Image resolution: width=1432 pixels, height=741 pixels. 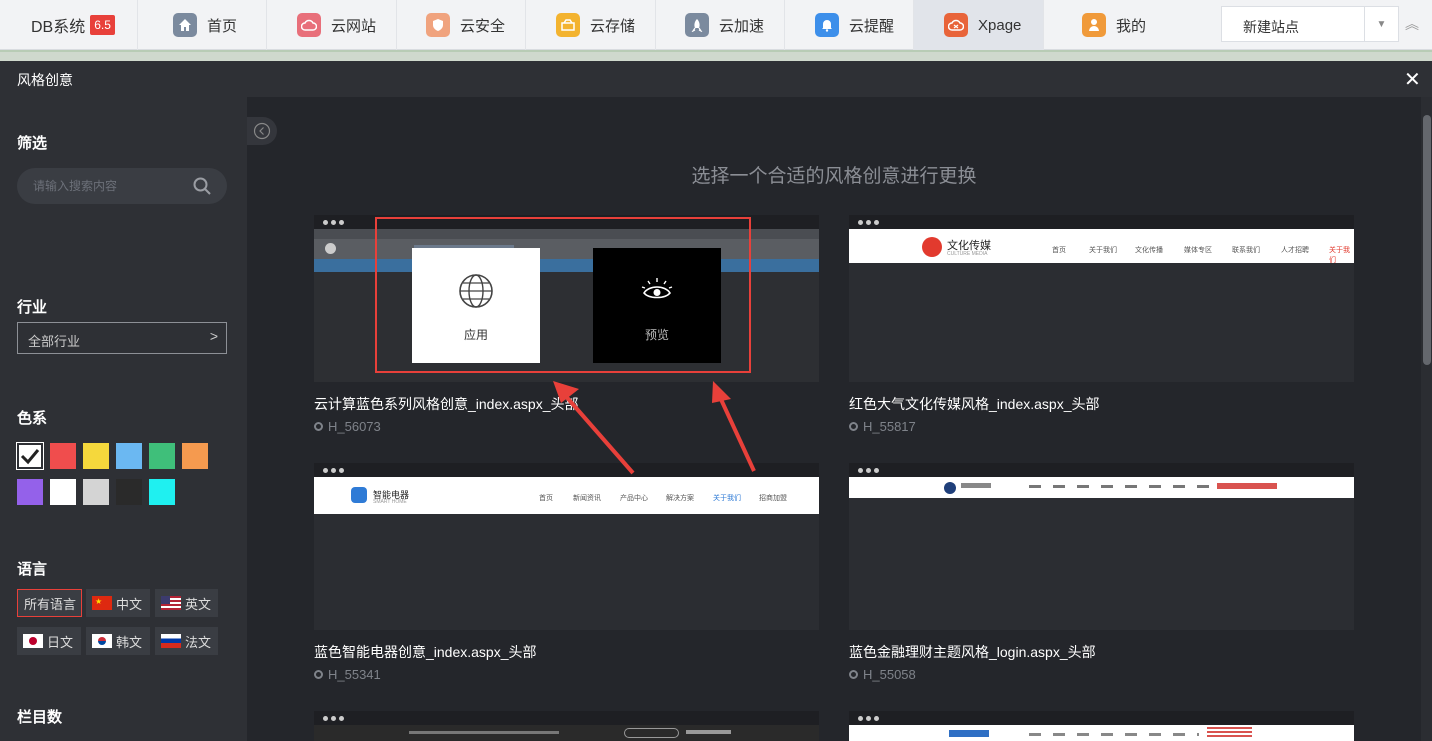 What do you see at coordinates (1094, 25) in the screenshot?
I see `user-icon` at bounding box center [1094, 25].